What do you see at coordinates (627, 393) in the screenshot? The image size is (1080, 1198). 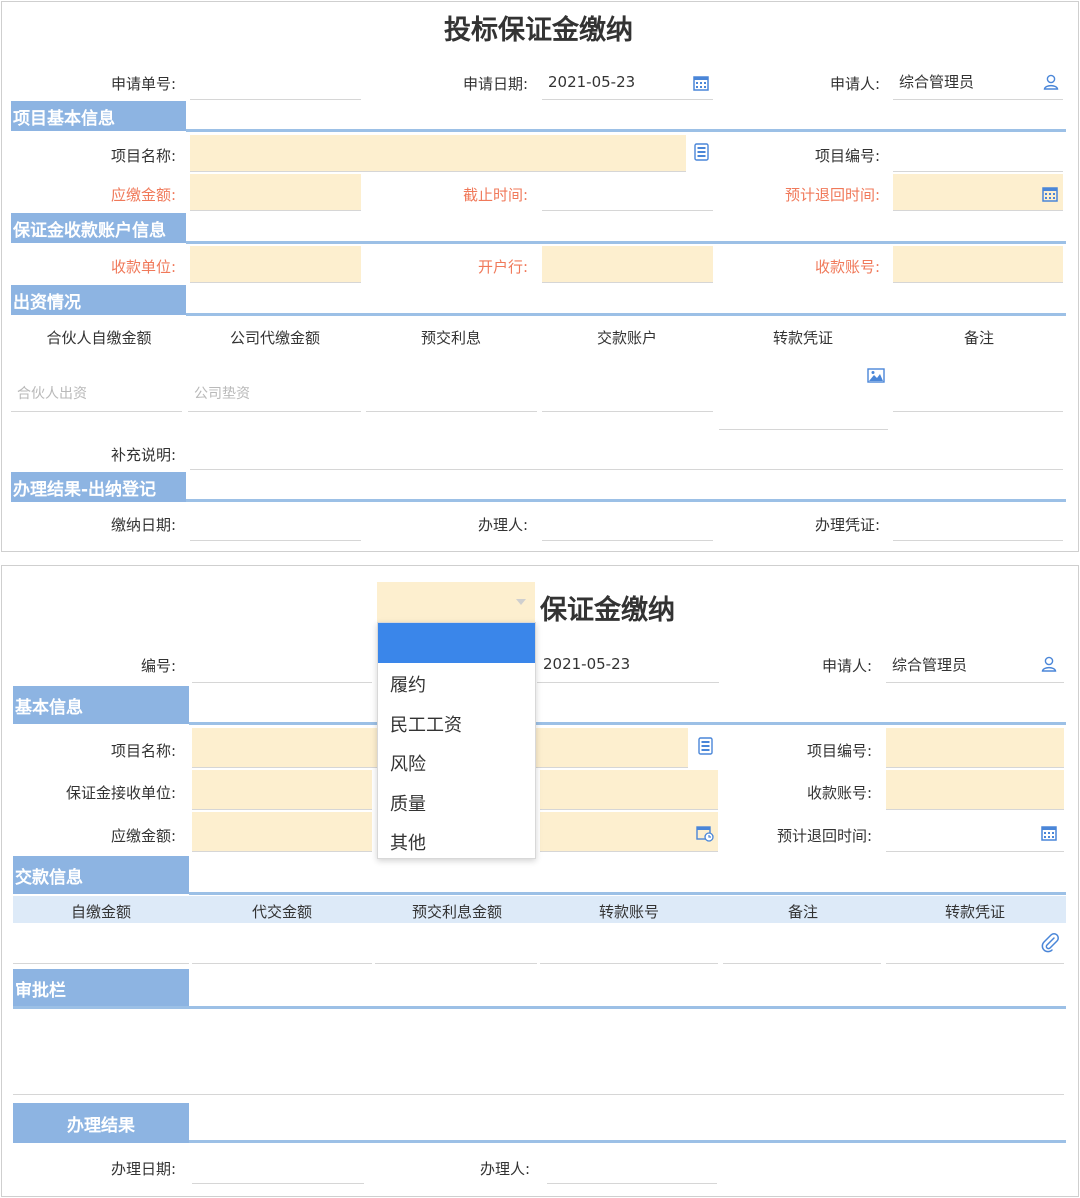 I see `payment-account-input` at bounding box center [627, 393].